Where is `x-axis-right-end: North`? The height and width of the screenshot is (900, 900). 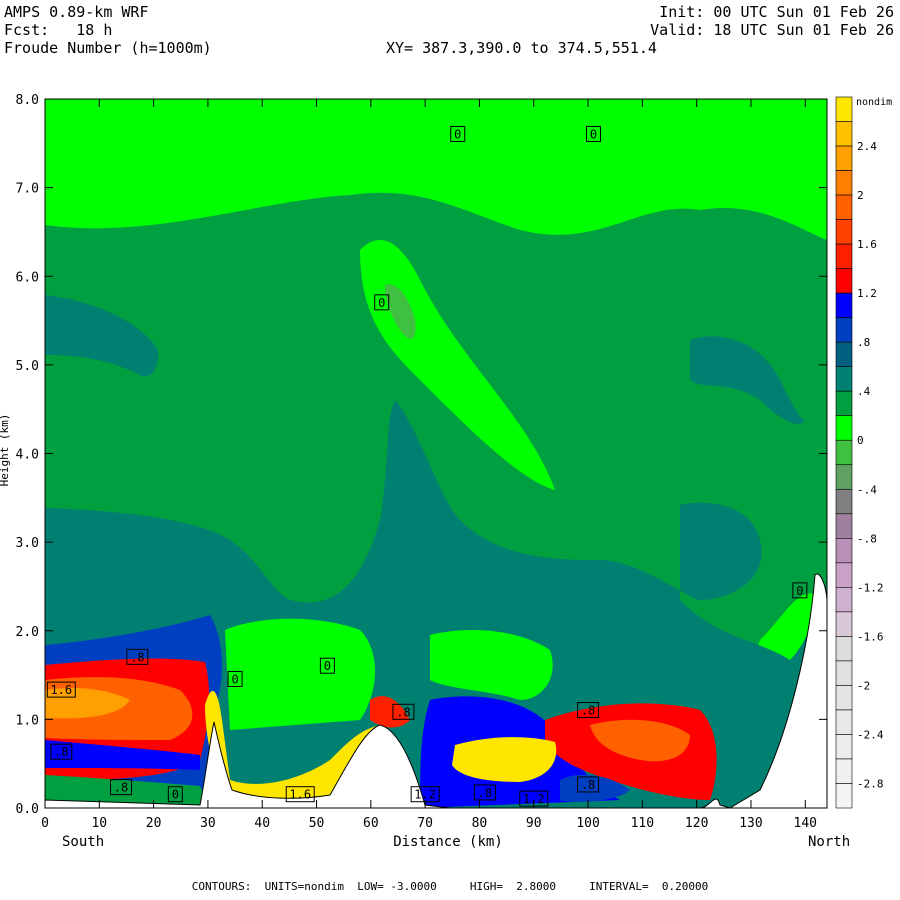
x-axis-right-end: North is located at coordinates (829, 842).